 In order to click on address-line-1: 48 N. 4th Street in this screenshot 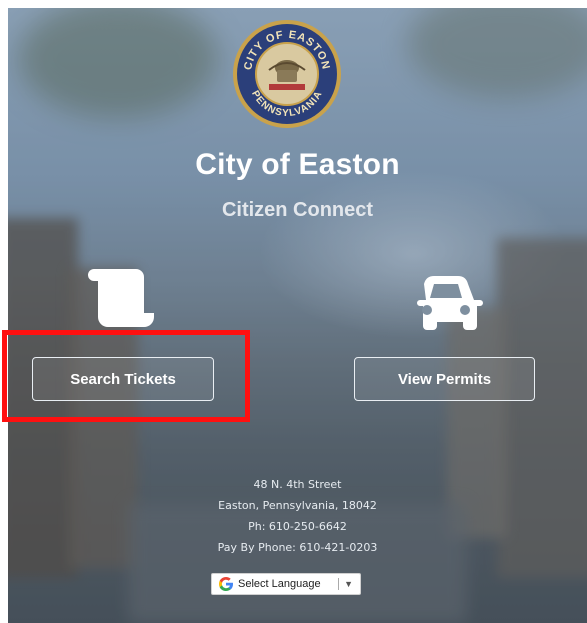, I will do `click(297, 484)`.